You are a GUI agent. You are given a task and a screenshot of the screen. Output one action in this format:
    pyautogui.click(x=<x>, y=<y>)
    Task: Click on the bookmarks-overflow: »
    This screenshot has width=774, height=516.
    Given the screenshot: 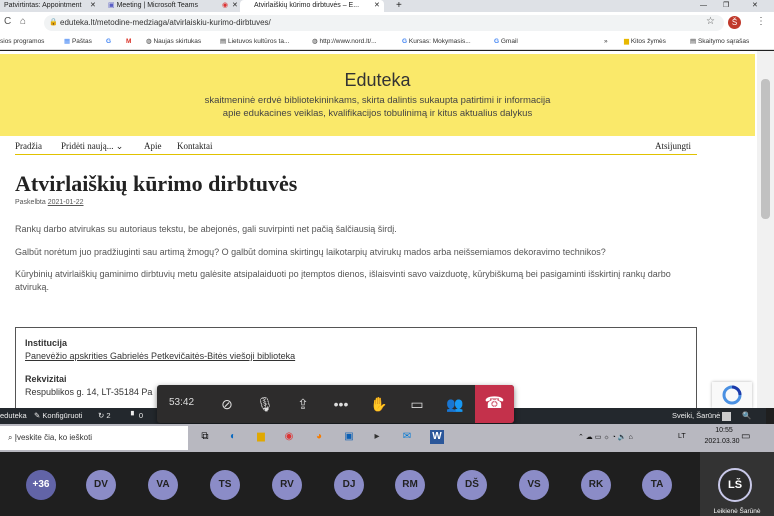 What is the action you would take?
    pyautogui.click(x=606, y=42)
    